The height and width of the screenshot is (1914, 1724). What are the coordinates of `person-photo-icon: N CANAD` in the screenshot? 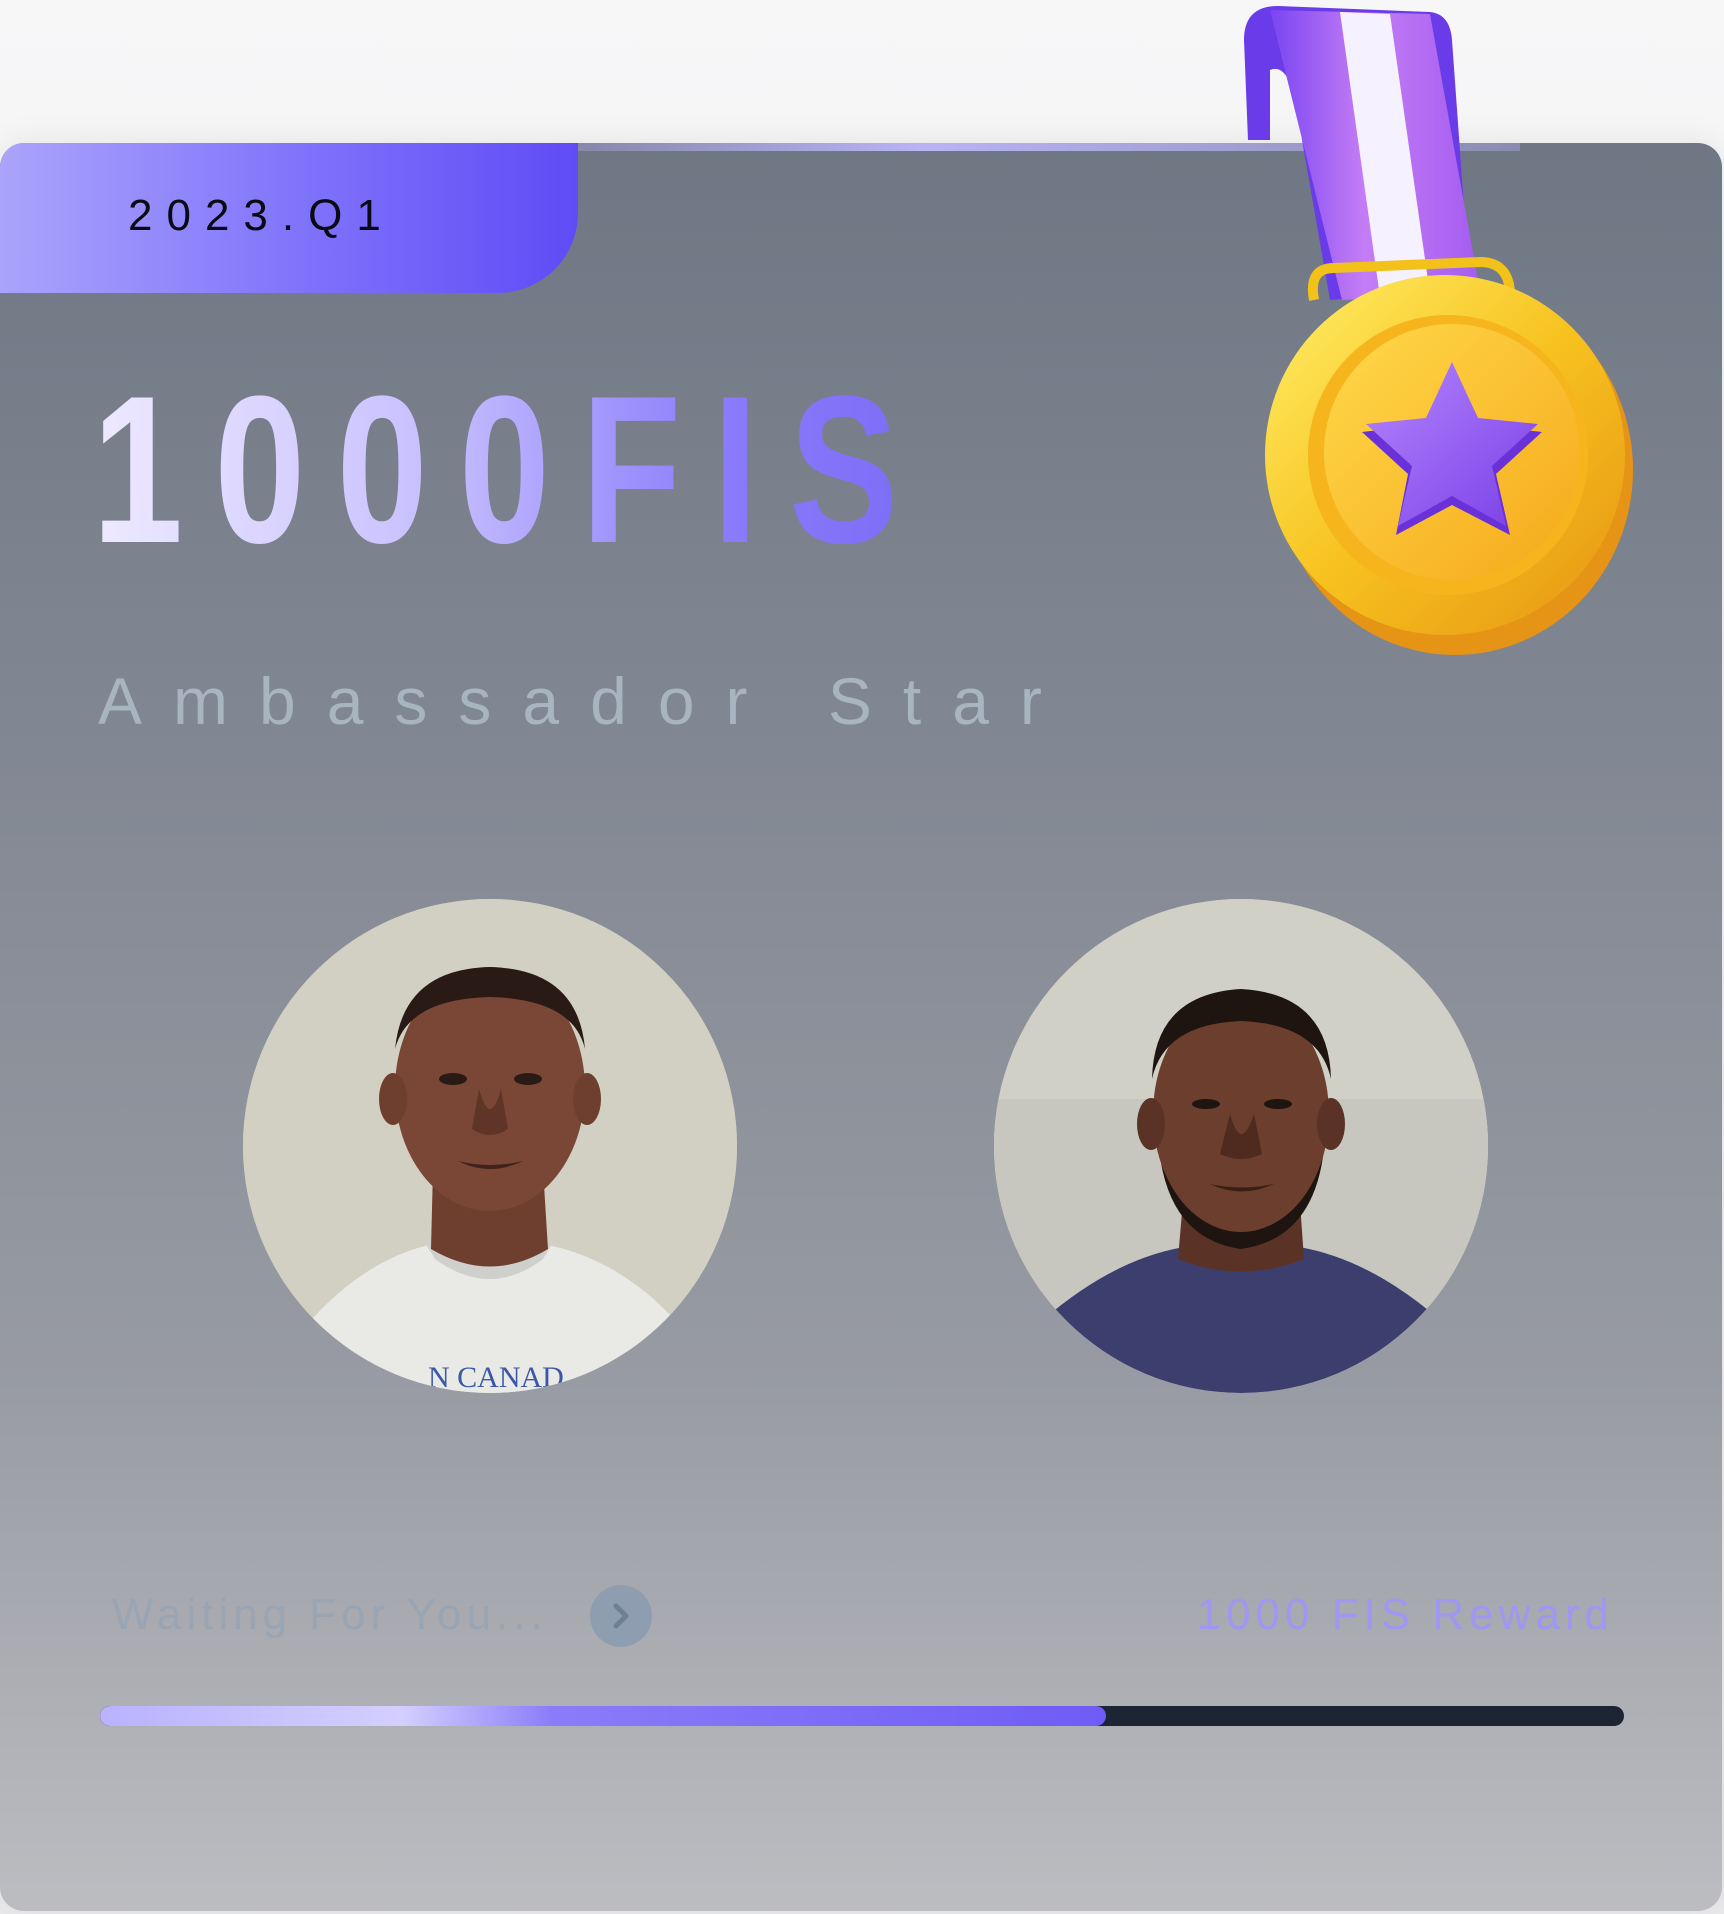 It's located at (490, 1146).